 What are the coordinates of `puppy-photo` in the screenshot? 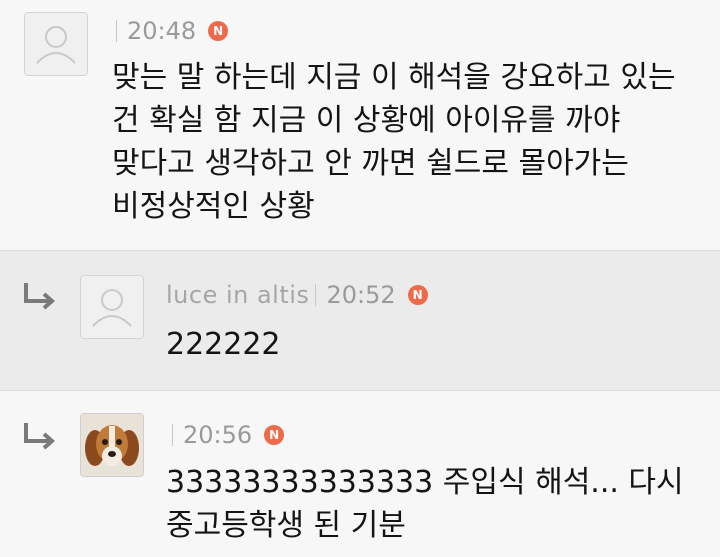 It's located at (112, 445).